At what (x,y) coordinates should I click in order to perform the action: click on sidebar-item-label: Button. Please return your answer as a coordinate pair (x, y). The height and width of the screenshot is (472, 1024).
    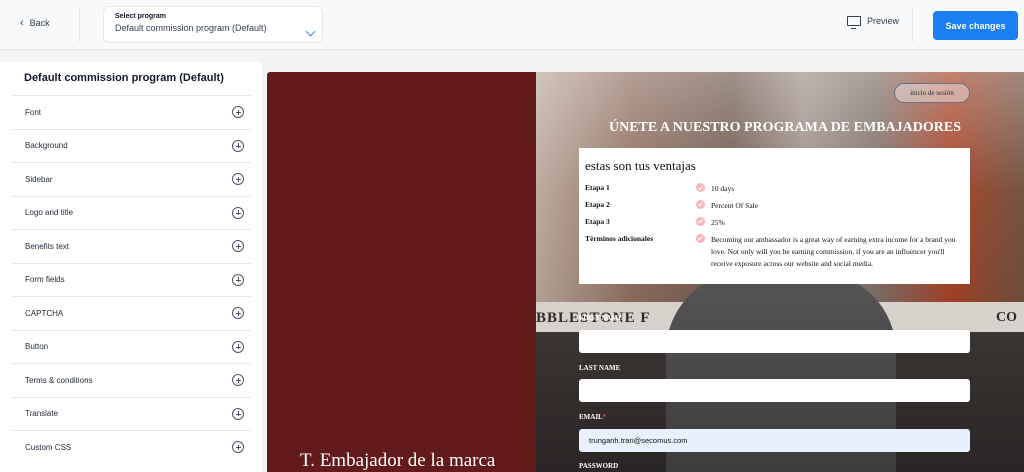
    Looking at the image, I should click on (37, 347).